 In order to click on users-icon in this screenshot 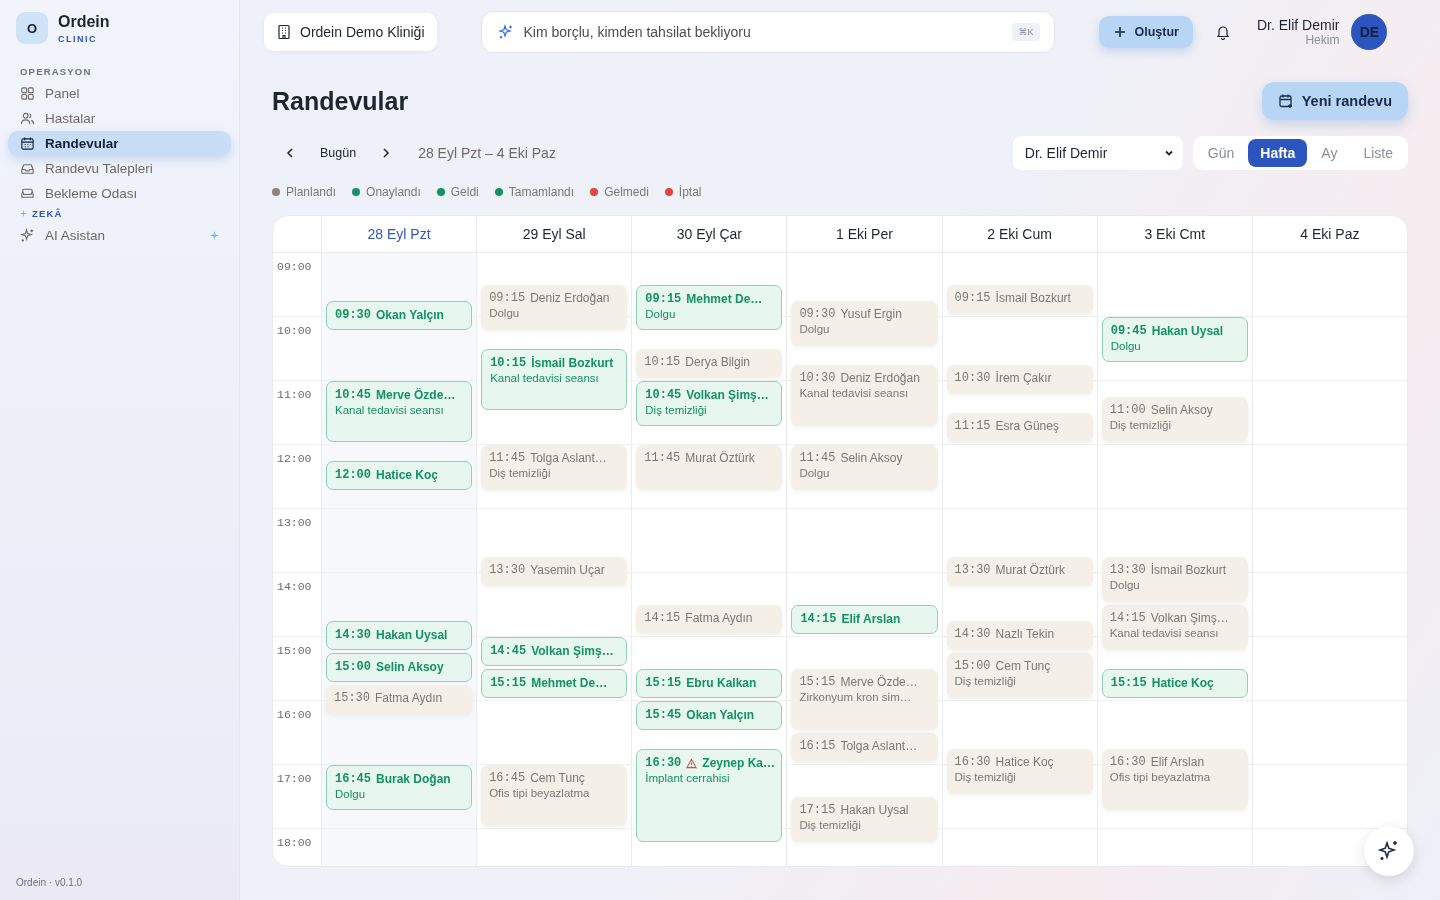, I will do `click(27, 118)`.